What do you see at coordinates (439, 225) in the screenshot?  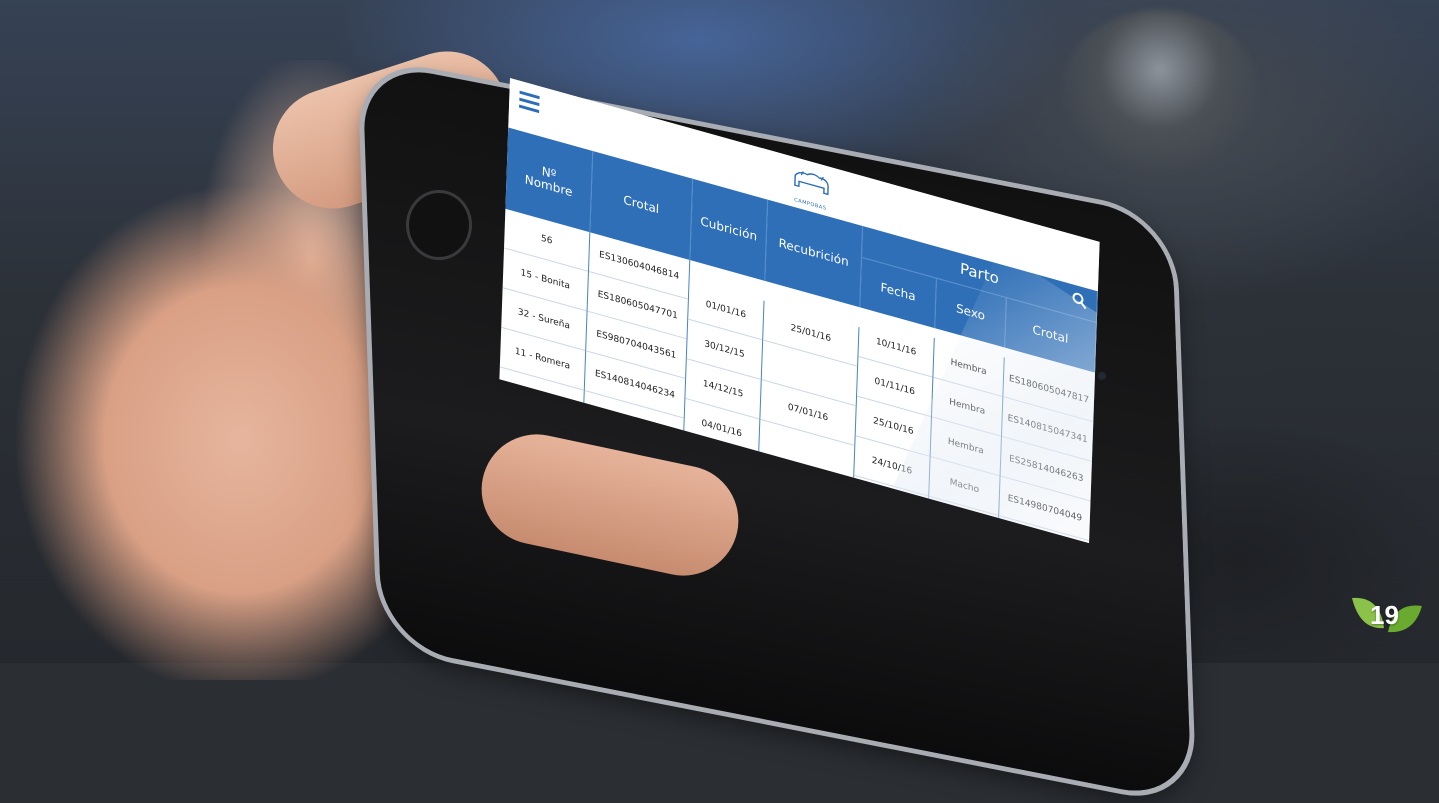 I see `home-button` at bounding box center [439, 225].